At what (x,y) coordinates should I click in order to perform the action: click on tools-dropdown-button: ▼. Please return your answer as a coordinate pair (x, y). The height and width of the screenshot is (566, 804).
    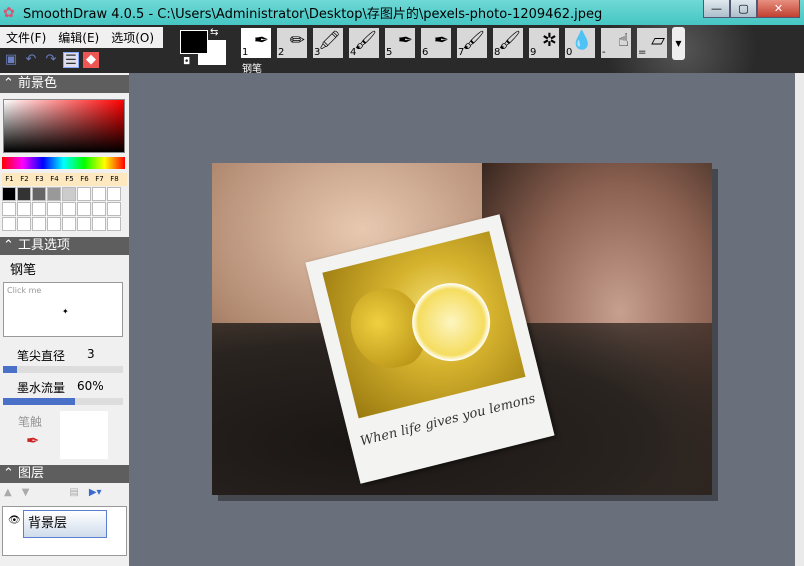
    Looking at the image, I should click on (678, 43).